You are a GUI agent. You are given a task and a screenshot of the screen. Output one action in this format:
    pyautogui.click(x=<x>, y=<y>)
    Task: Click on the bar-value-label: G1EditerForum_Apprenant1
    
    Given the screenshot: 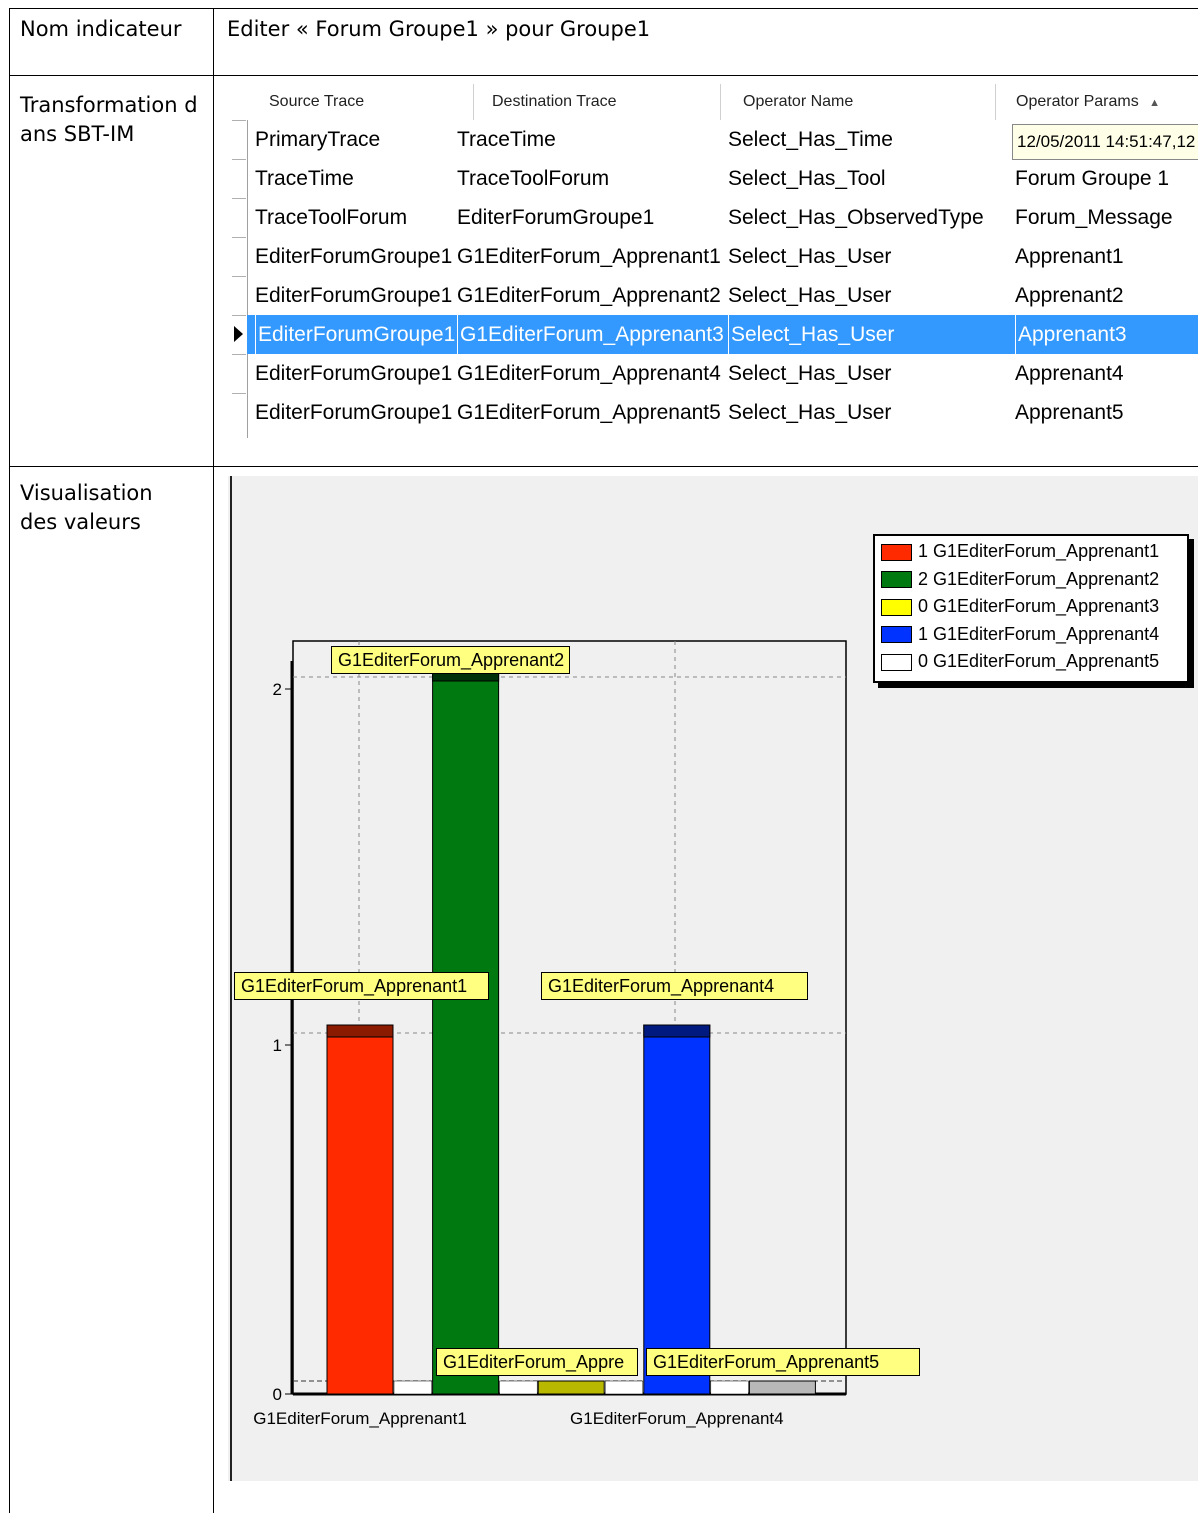 What is the action you would take?
    pyautogui.click(x=361, y=986)
    